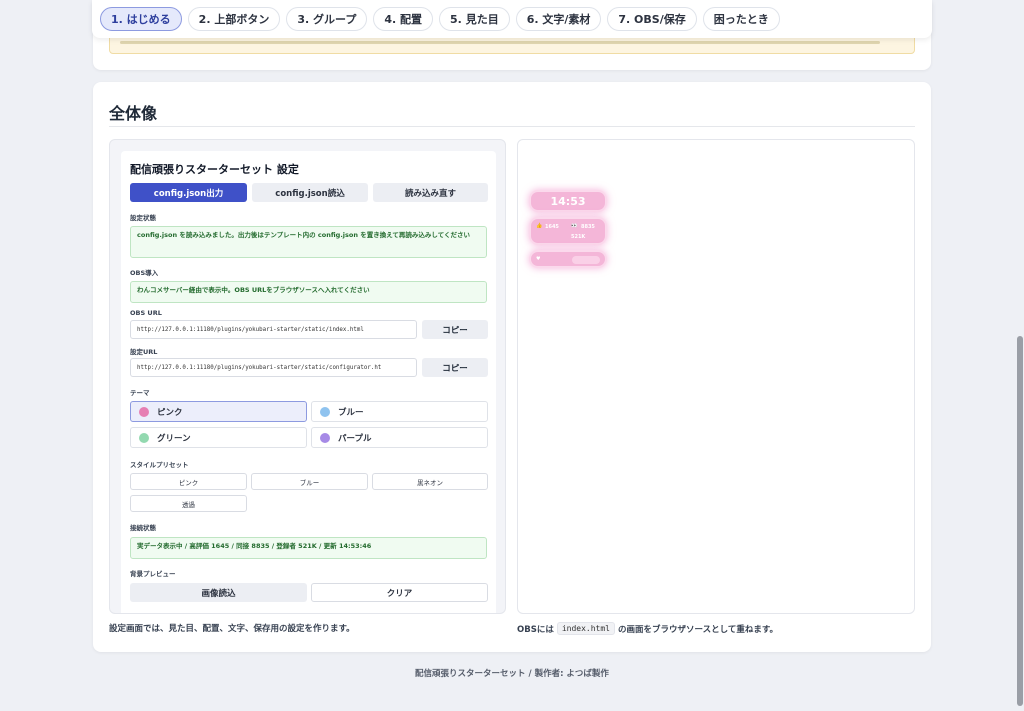  Describe the element at coordinates (188, 503) in the screenshot. I see `preset-transparent-button: 透過` at that location.